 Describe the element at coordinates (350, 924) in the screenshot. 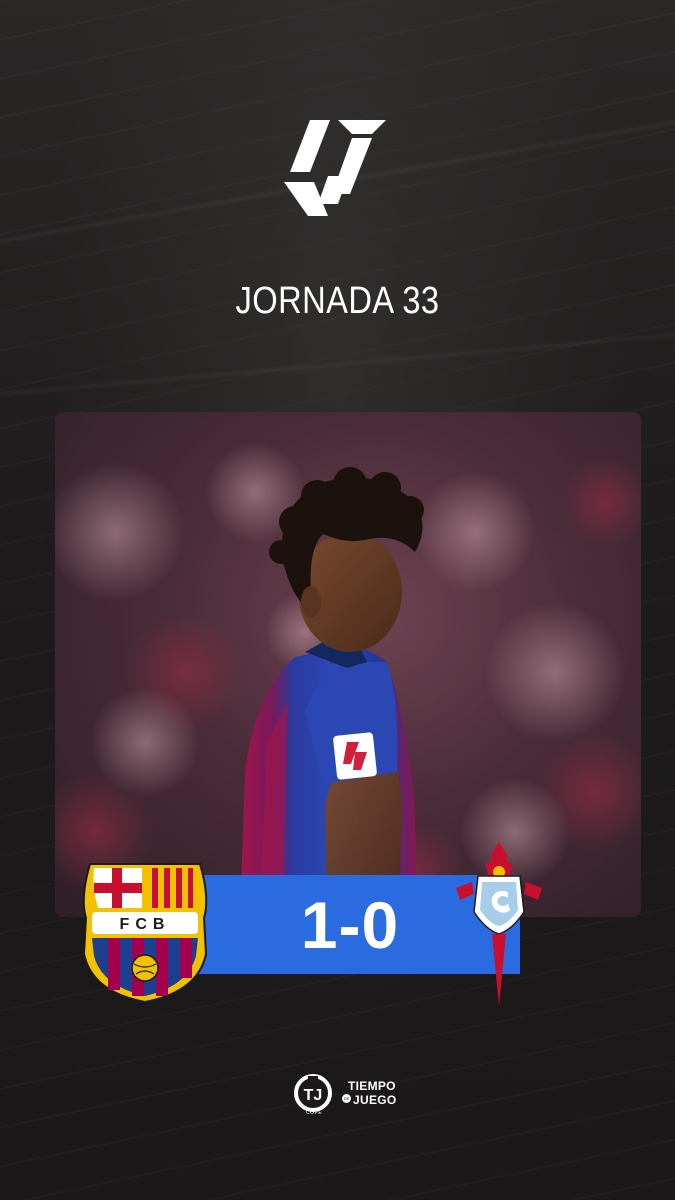

I see `match-score: 1-0` at that location.